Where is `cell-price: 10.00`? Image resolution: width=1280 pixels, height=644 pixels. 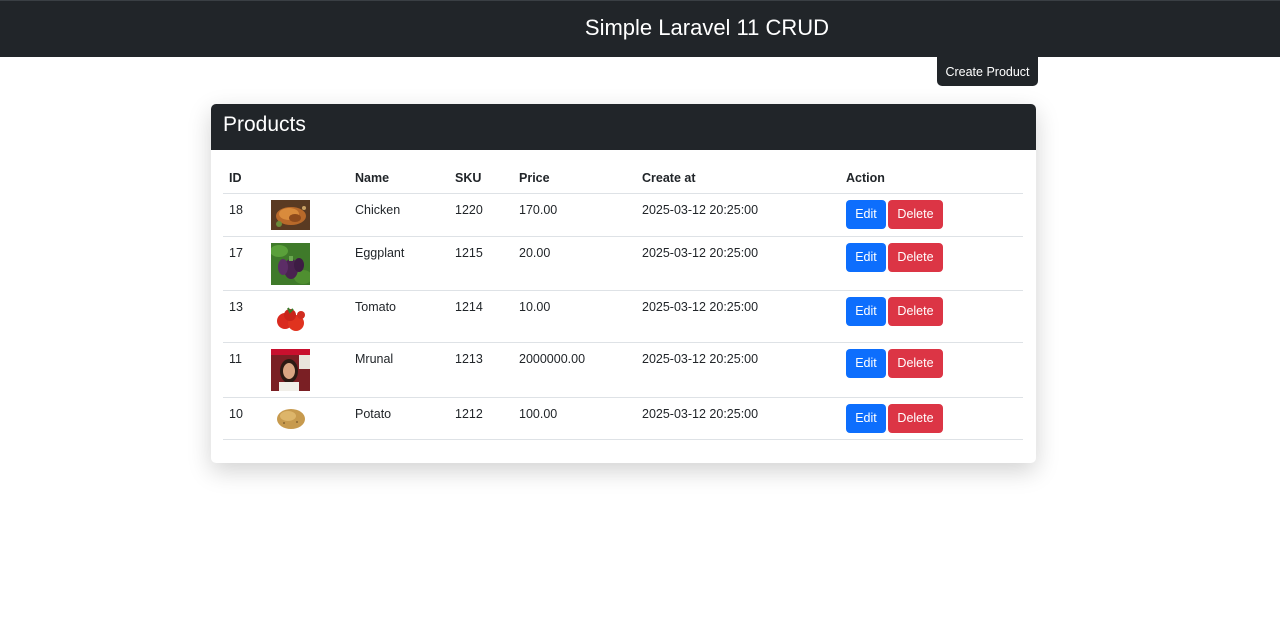 cell-price: 10.00 is located at coordinates (574, 316).